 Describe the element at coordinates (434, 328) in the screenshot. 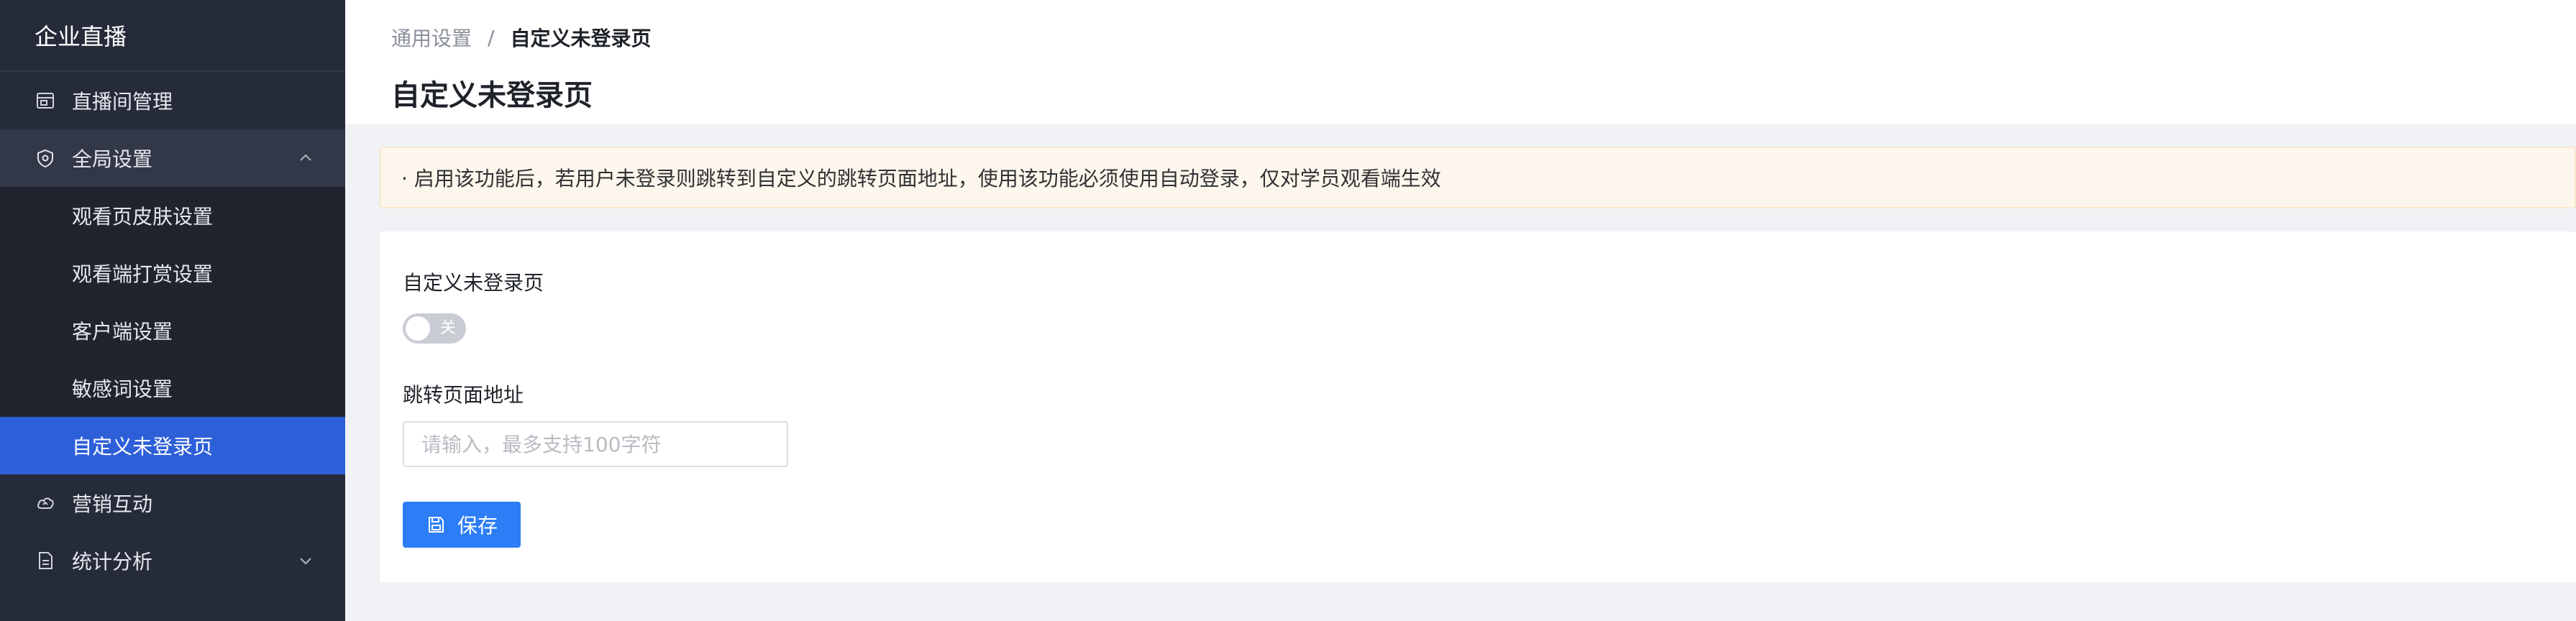

I see `custom-login-page-toggle: 关` at that location.